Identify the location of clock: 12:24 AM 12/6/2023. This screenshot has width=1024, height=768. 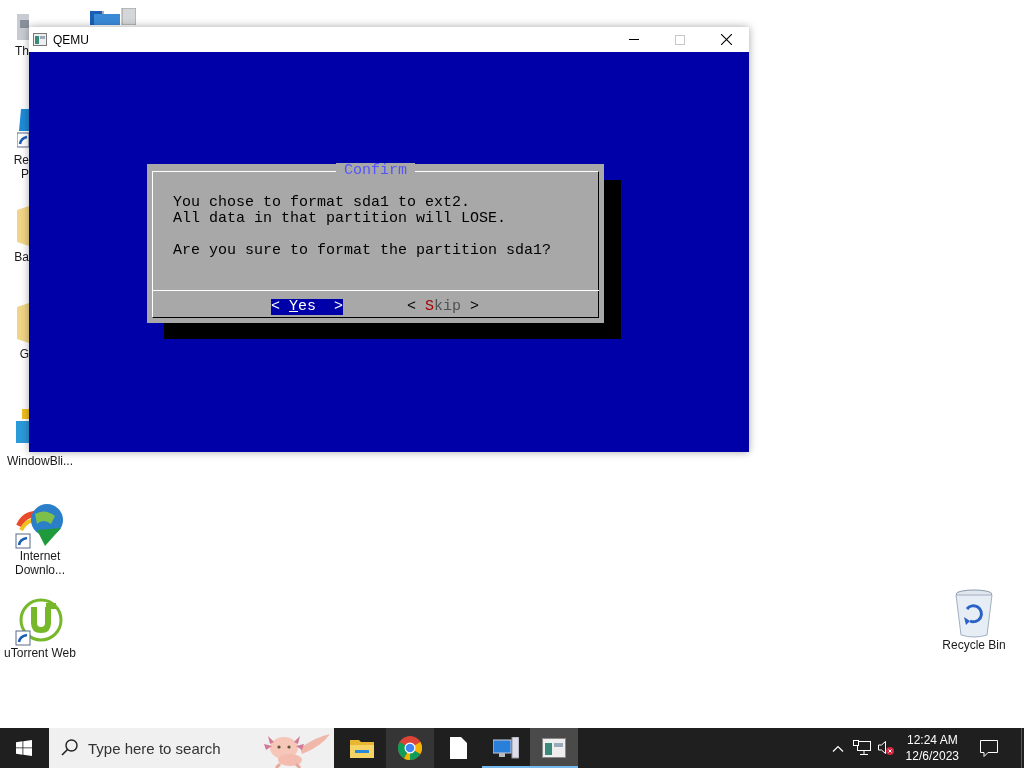
(932, 748).